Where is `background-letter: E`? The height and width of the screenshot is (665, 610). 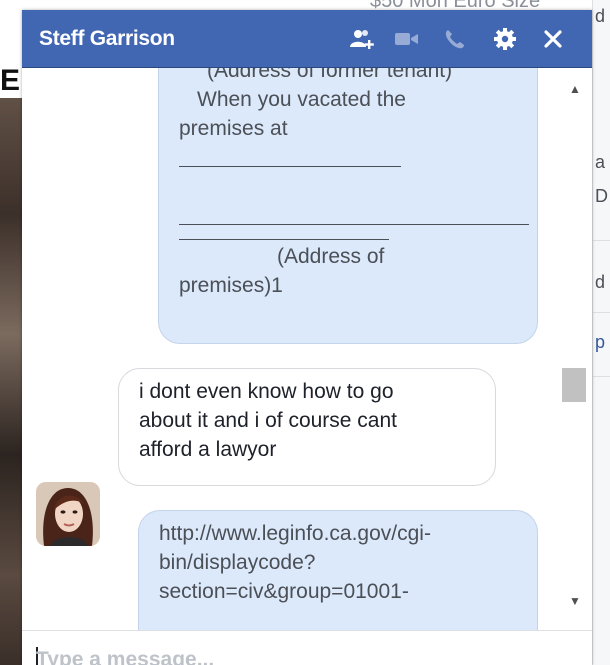
background-letter: E is located at coordinates (11, 81).